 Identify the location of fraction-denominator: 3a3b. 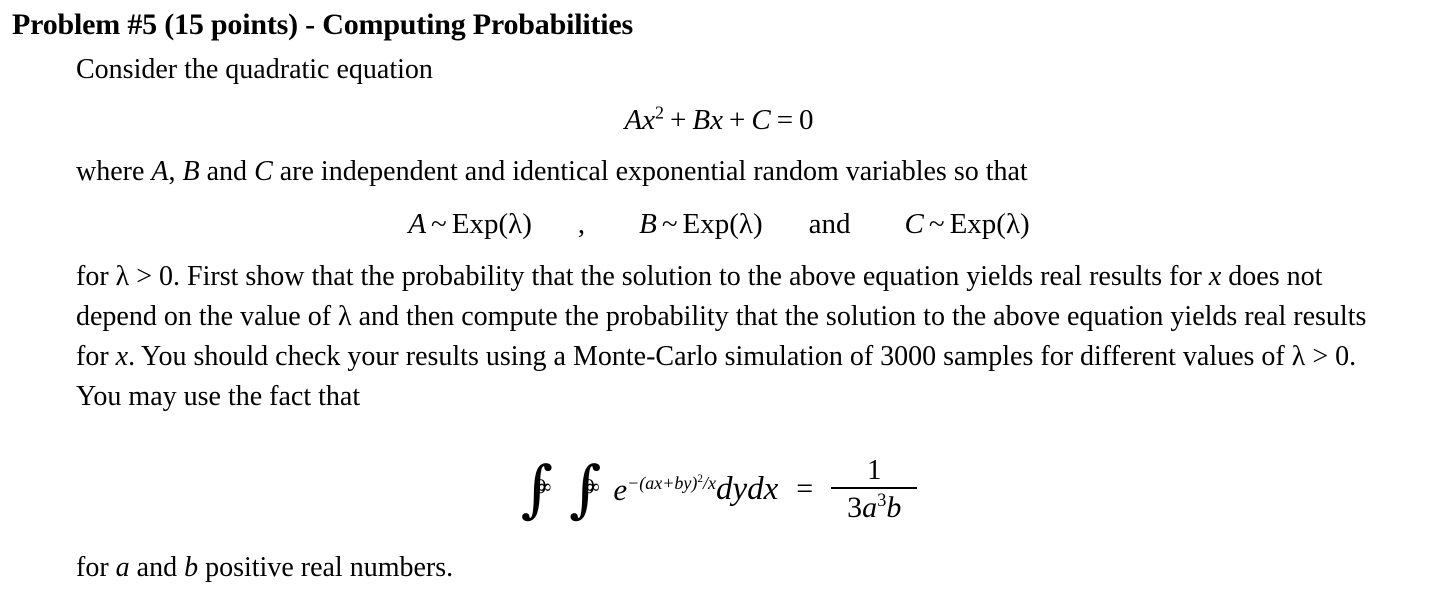
(874, 506).